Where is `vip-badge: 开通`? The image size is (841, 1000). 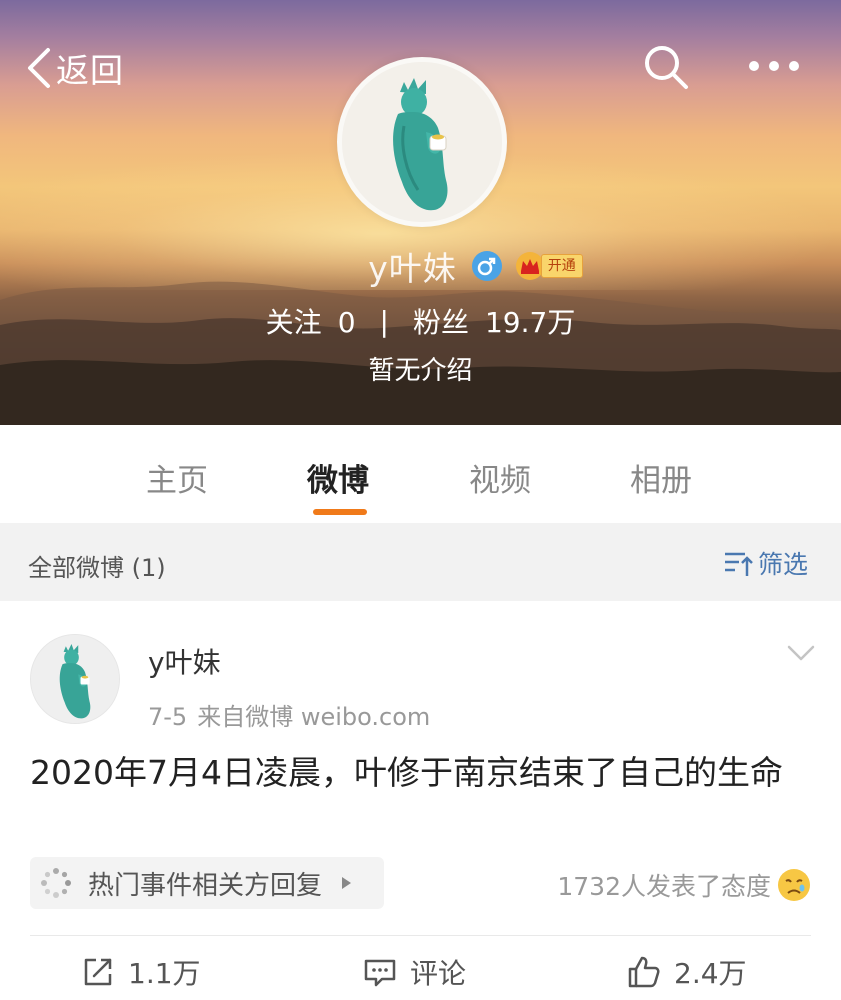 vip-badge: 开通 is located at coordinates (549, 266).